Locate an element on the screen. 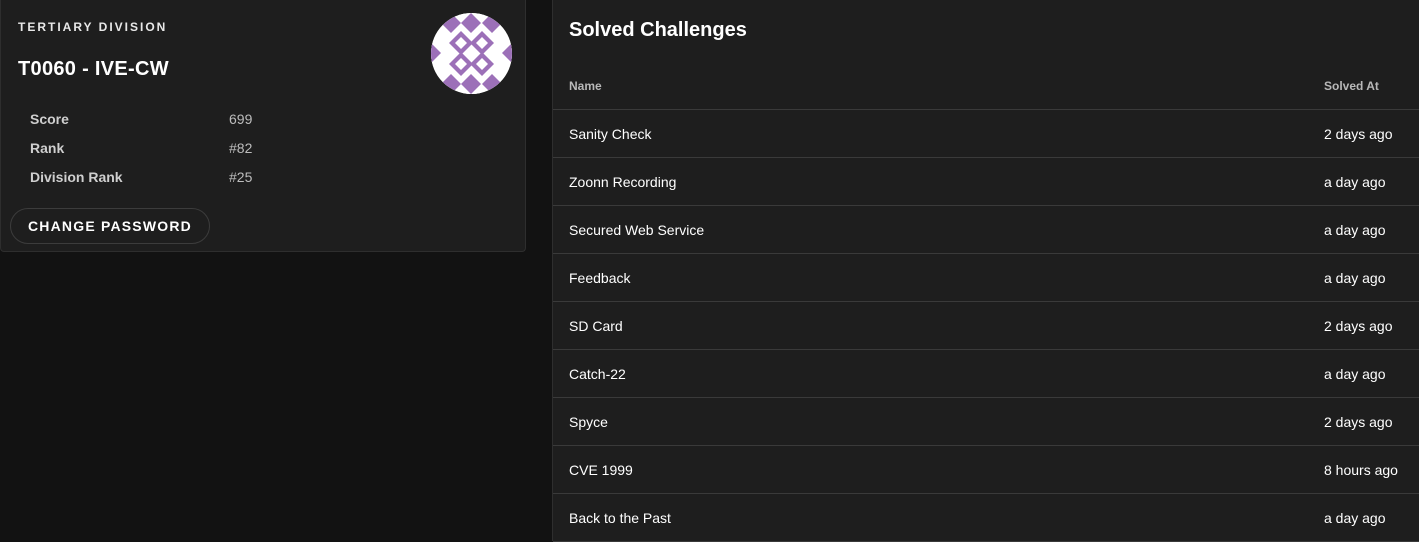  stat-value: 699 is located at coordinates (241, 118).